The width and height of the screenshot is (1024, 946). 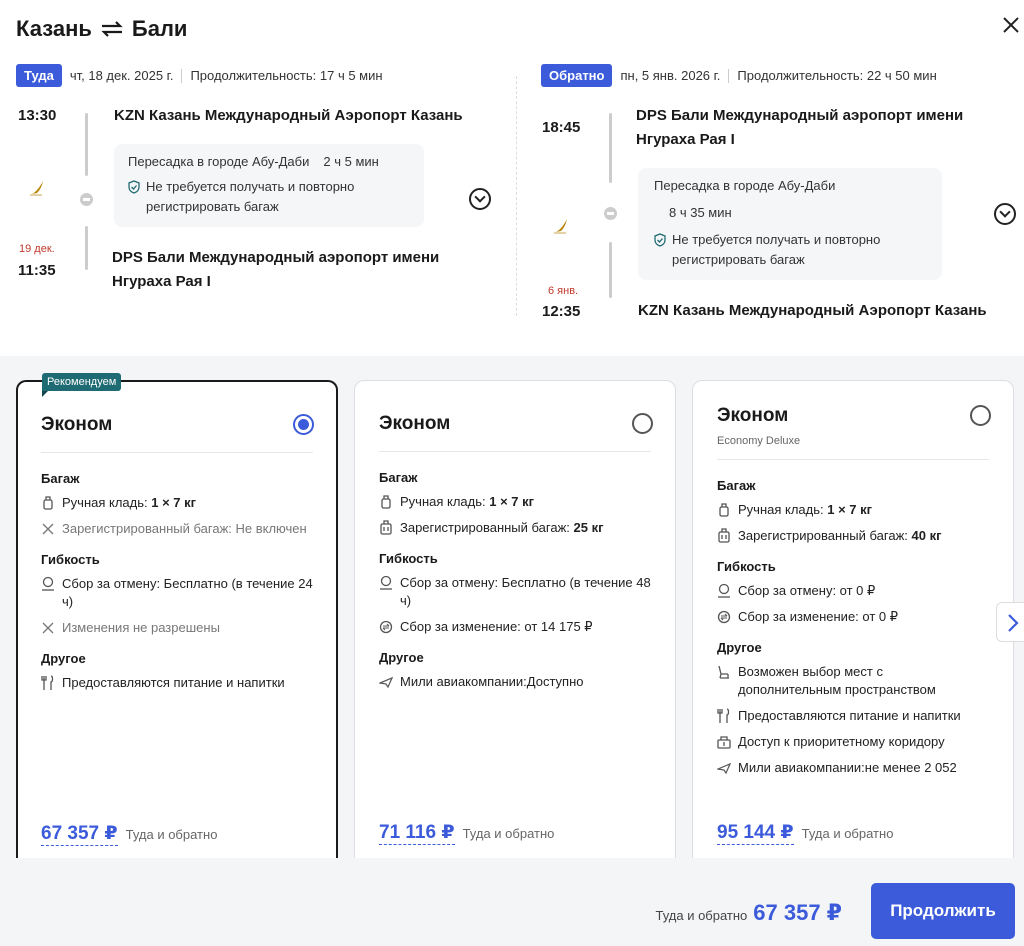 What do you see at coordinates (386, 527) in the screenshot?
I see `suitcase-icon` at bounding box center [386, 527].